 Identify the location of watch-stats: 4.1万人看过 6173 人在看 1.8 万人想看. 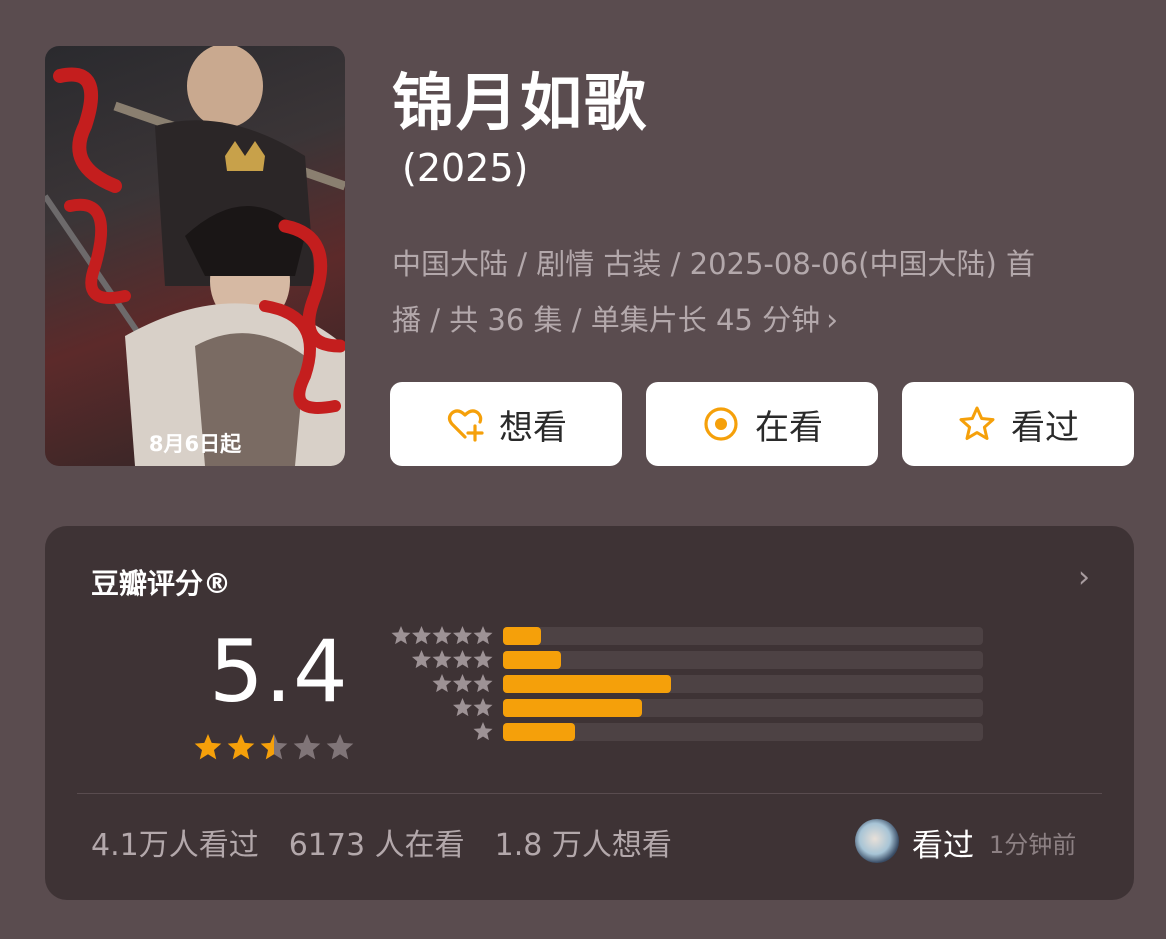
(381, 842).